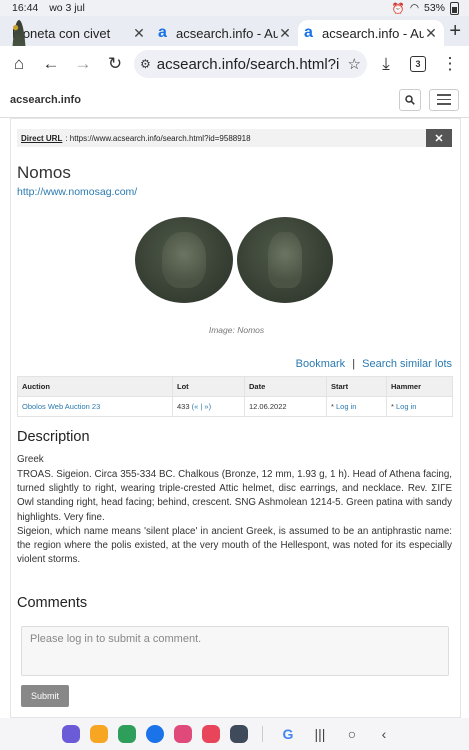 This screenshot has height=750, width=469. I want to click on status-left: 16:44 wo 3 jul, so click(52, 8).